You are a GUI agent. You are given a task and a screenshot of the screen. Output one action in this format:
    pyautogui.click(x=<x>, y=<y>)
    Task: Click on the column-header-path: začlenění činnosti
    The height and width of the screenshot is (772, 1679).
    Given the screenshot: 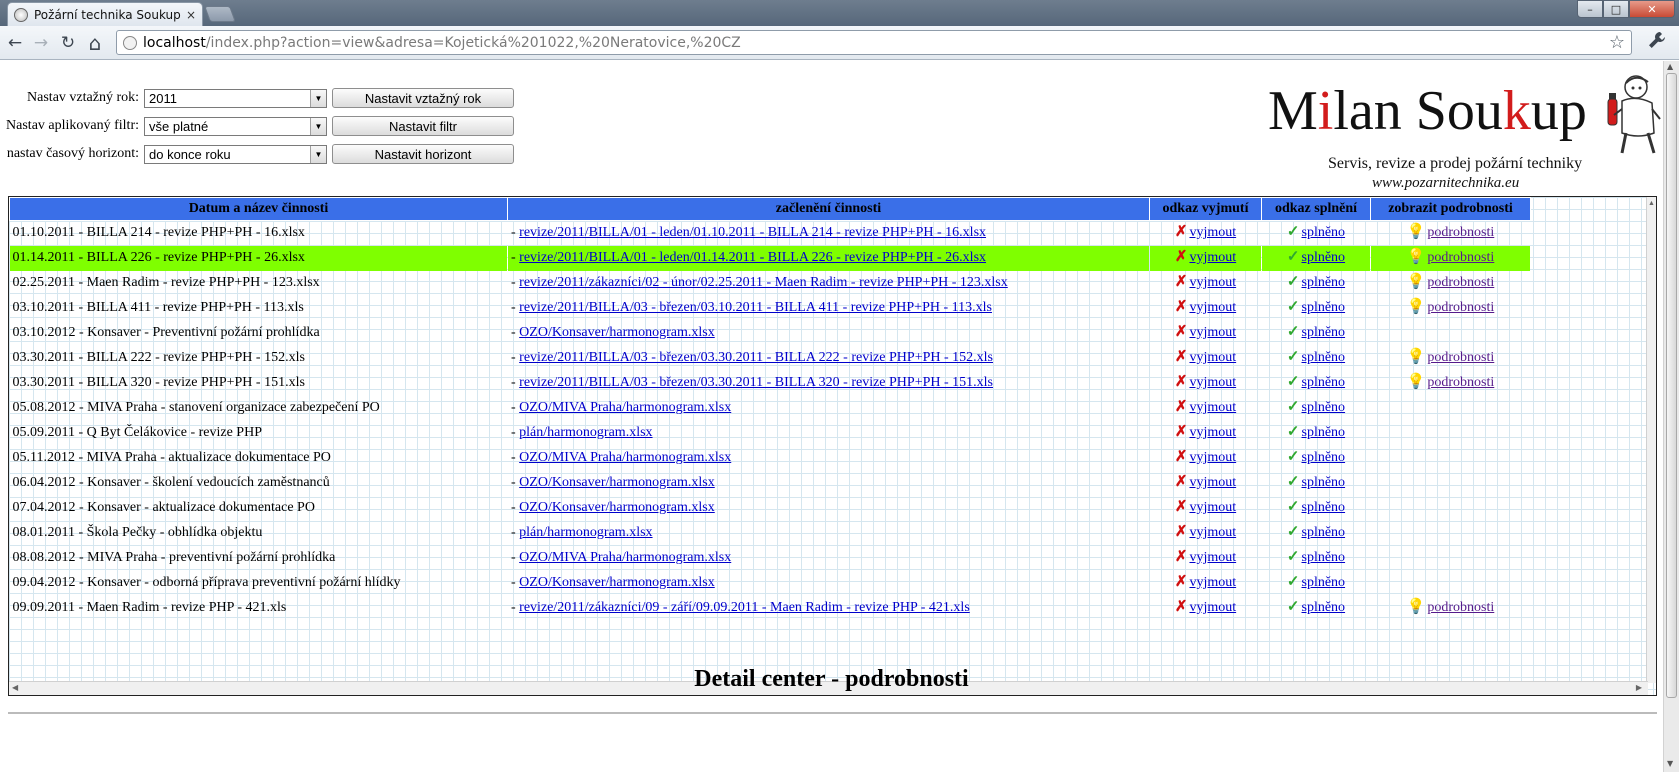 What is the action you would take?
    pyautogui.click(x=828, y=209)
    